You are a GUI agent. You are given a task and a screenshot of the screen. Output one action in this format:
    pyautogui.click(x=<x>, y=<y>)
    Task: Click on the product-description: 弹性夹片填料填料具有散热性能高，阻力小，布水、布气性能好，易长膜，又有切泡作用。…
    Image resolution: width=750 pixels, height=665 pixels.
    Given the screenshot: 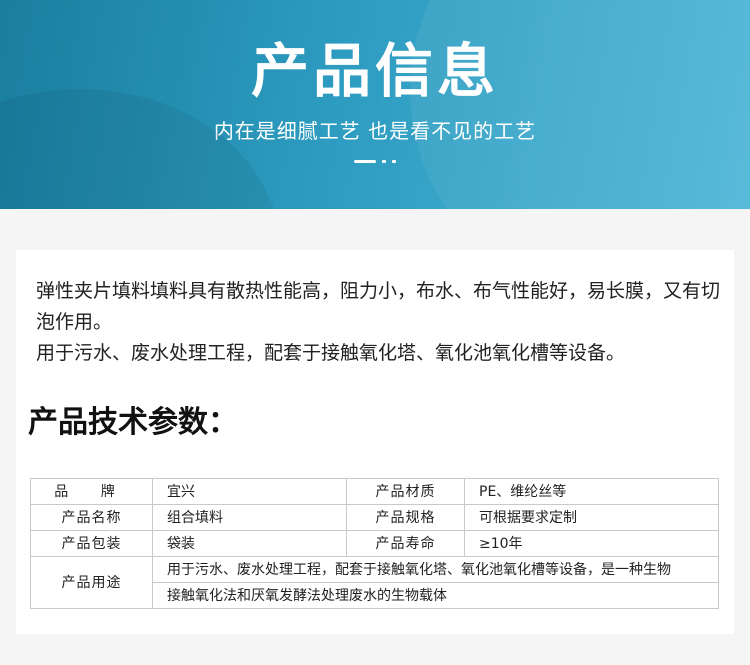 What is the action you would take?
    pyautogui.click(x=381, y=322)
    